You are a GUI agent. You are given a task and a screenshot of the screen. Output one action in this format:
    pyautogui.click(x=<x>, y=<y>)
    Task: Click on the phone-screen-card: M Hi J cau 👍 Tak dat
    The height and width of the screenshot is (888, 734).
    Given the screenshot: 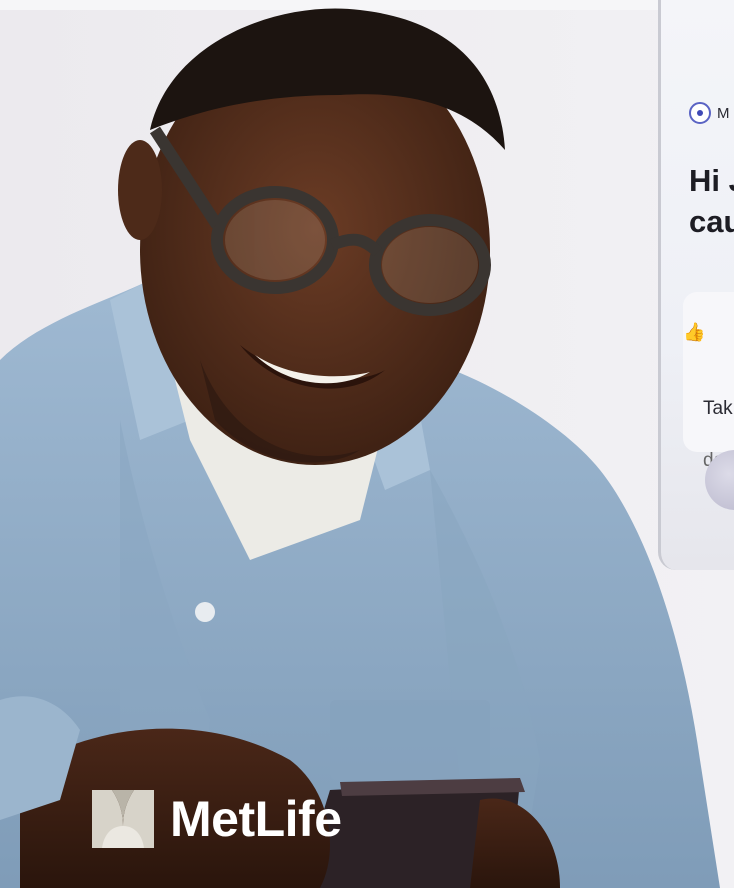 What is the action you would take?
    pyautogui.click(x=696, y=285)
    